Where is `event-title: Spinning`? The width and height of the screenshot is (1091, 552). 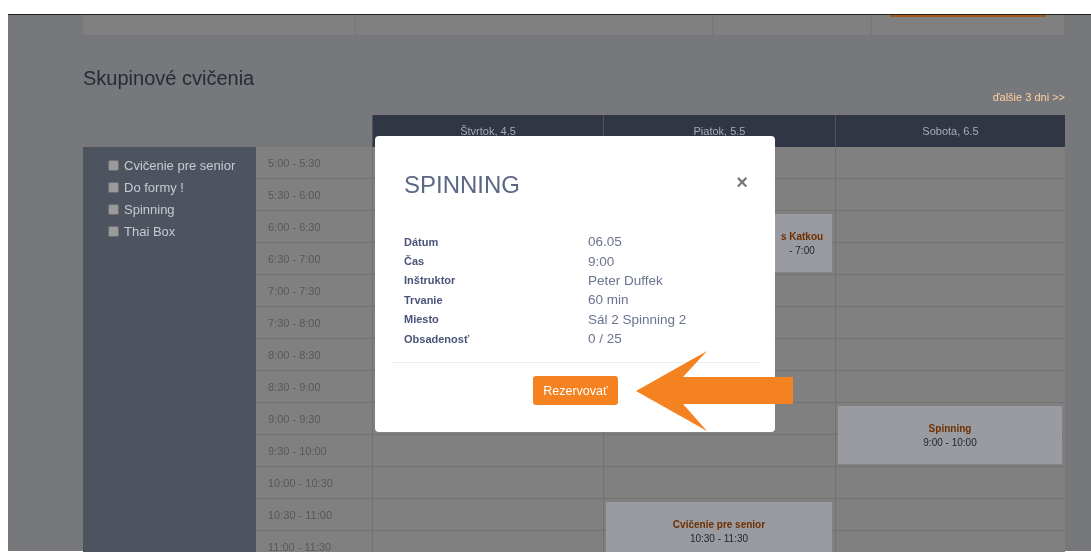 event-title: Spinning is located at coordinates (950, 428).